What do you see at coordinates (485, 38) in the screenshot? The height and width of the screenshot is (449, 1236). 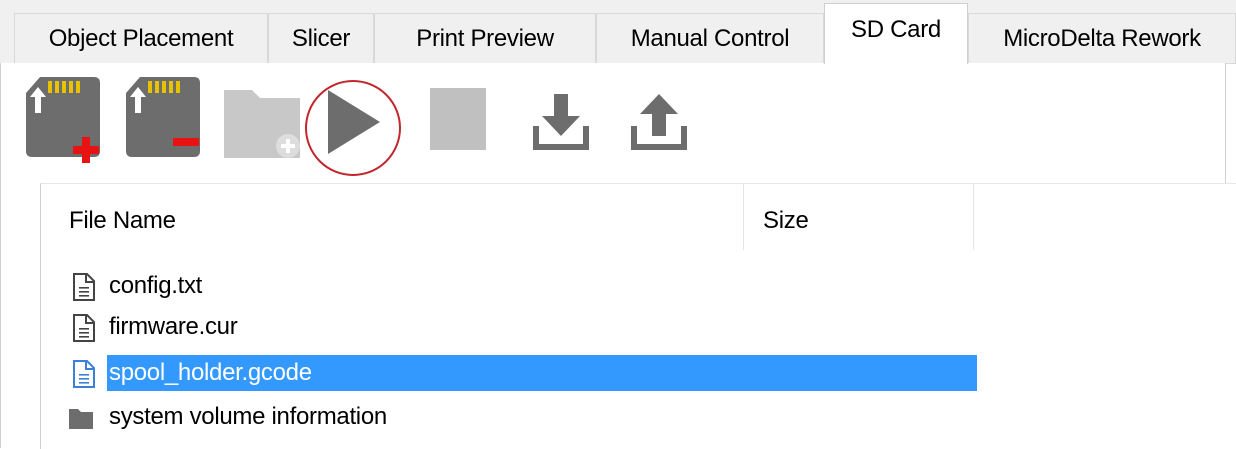 I see `tab-print-preview: Print Preview` at bounding box center [485, 38].